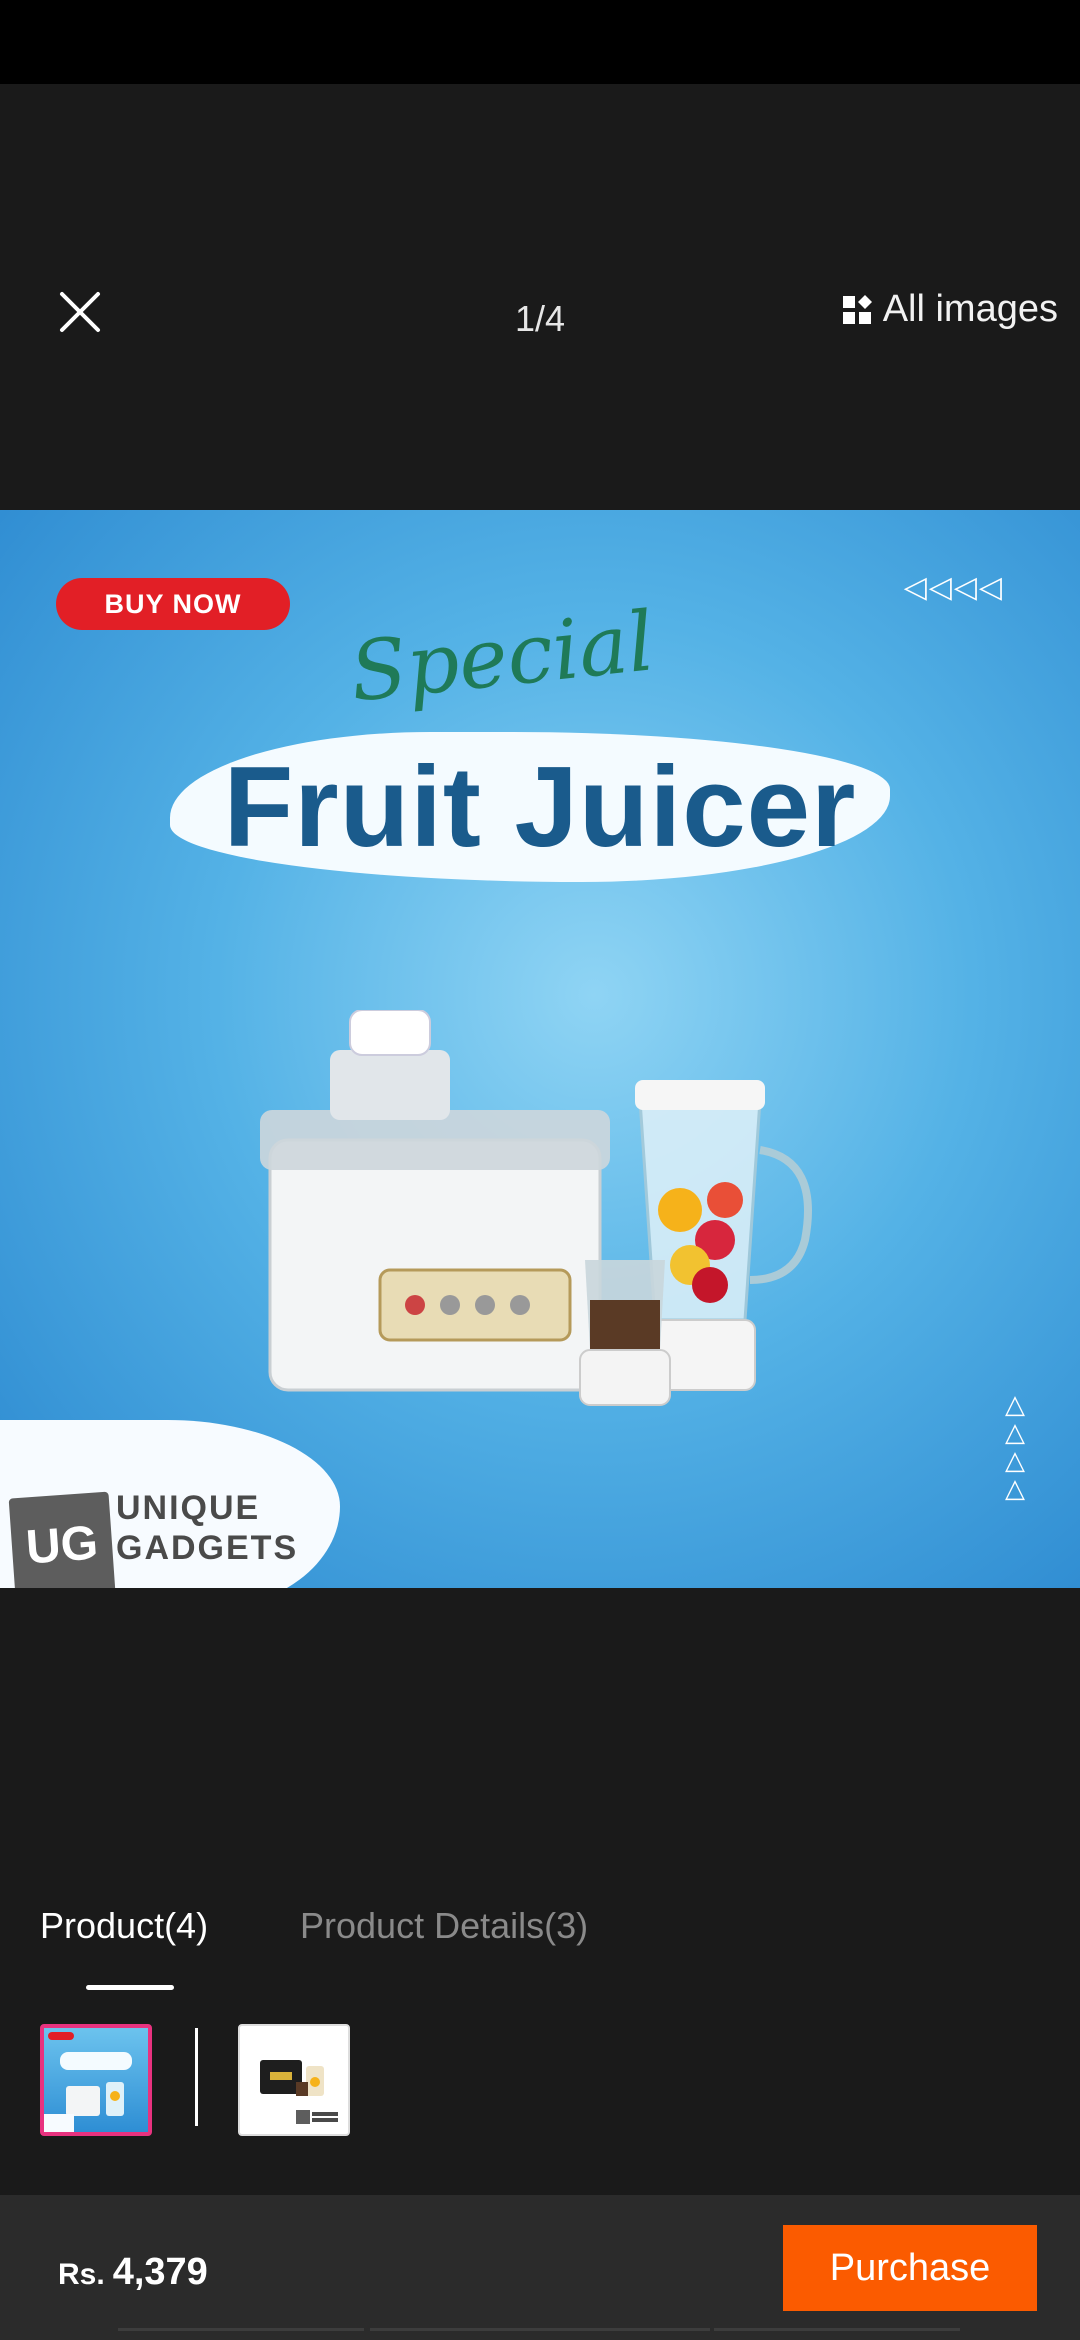 Image resolution: width=1080 pixels, height=2340 pixels. Describe the element at coordinates (540, 2267) in the screenshot. I see `purchase-bar: Rs. 4,379 Purchase` at that location.